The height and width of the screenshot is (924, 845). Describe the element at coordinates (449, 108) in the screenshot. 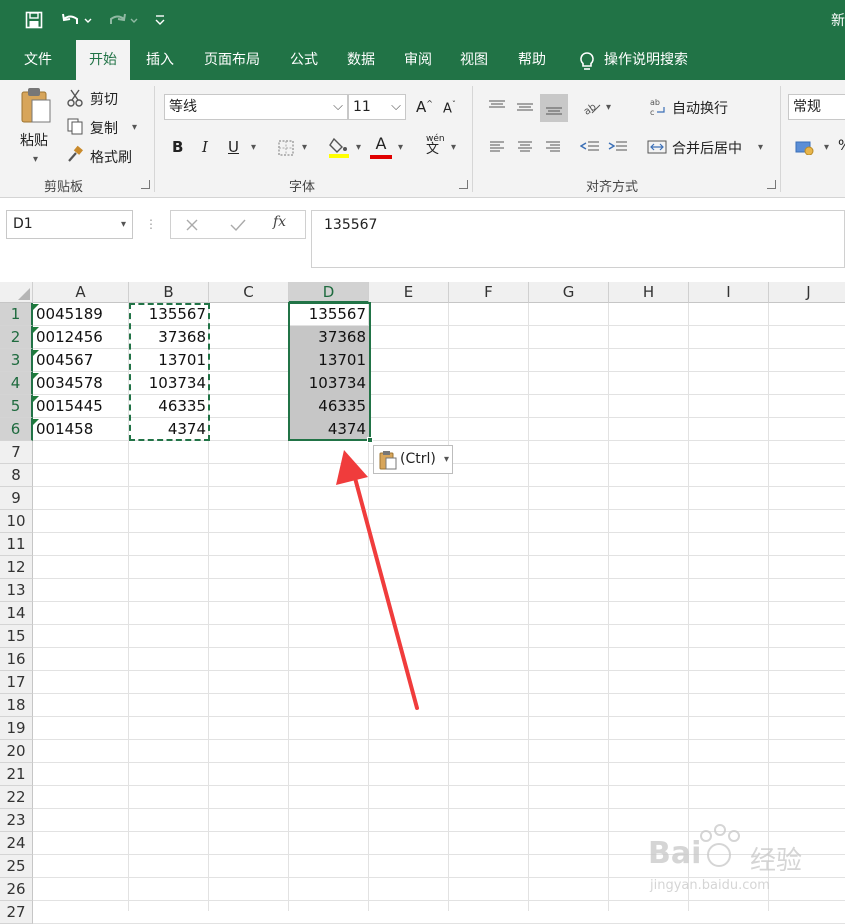

I see `shrink-font-button: Aˇ` at that location.